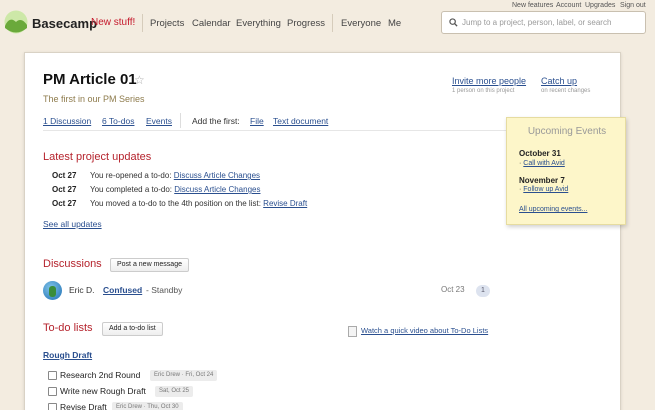  What do you see at coordinates (394, 23) in the screenshot?
I see `nav-me: Me` at bounding box center [394, 23].